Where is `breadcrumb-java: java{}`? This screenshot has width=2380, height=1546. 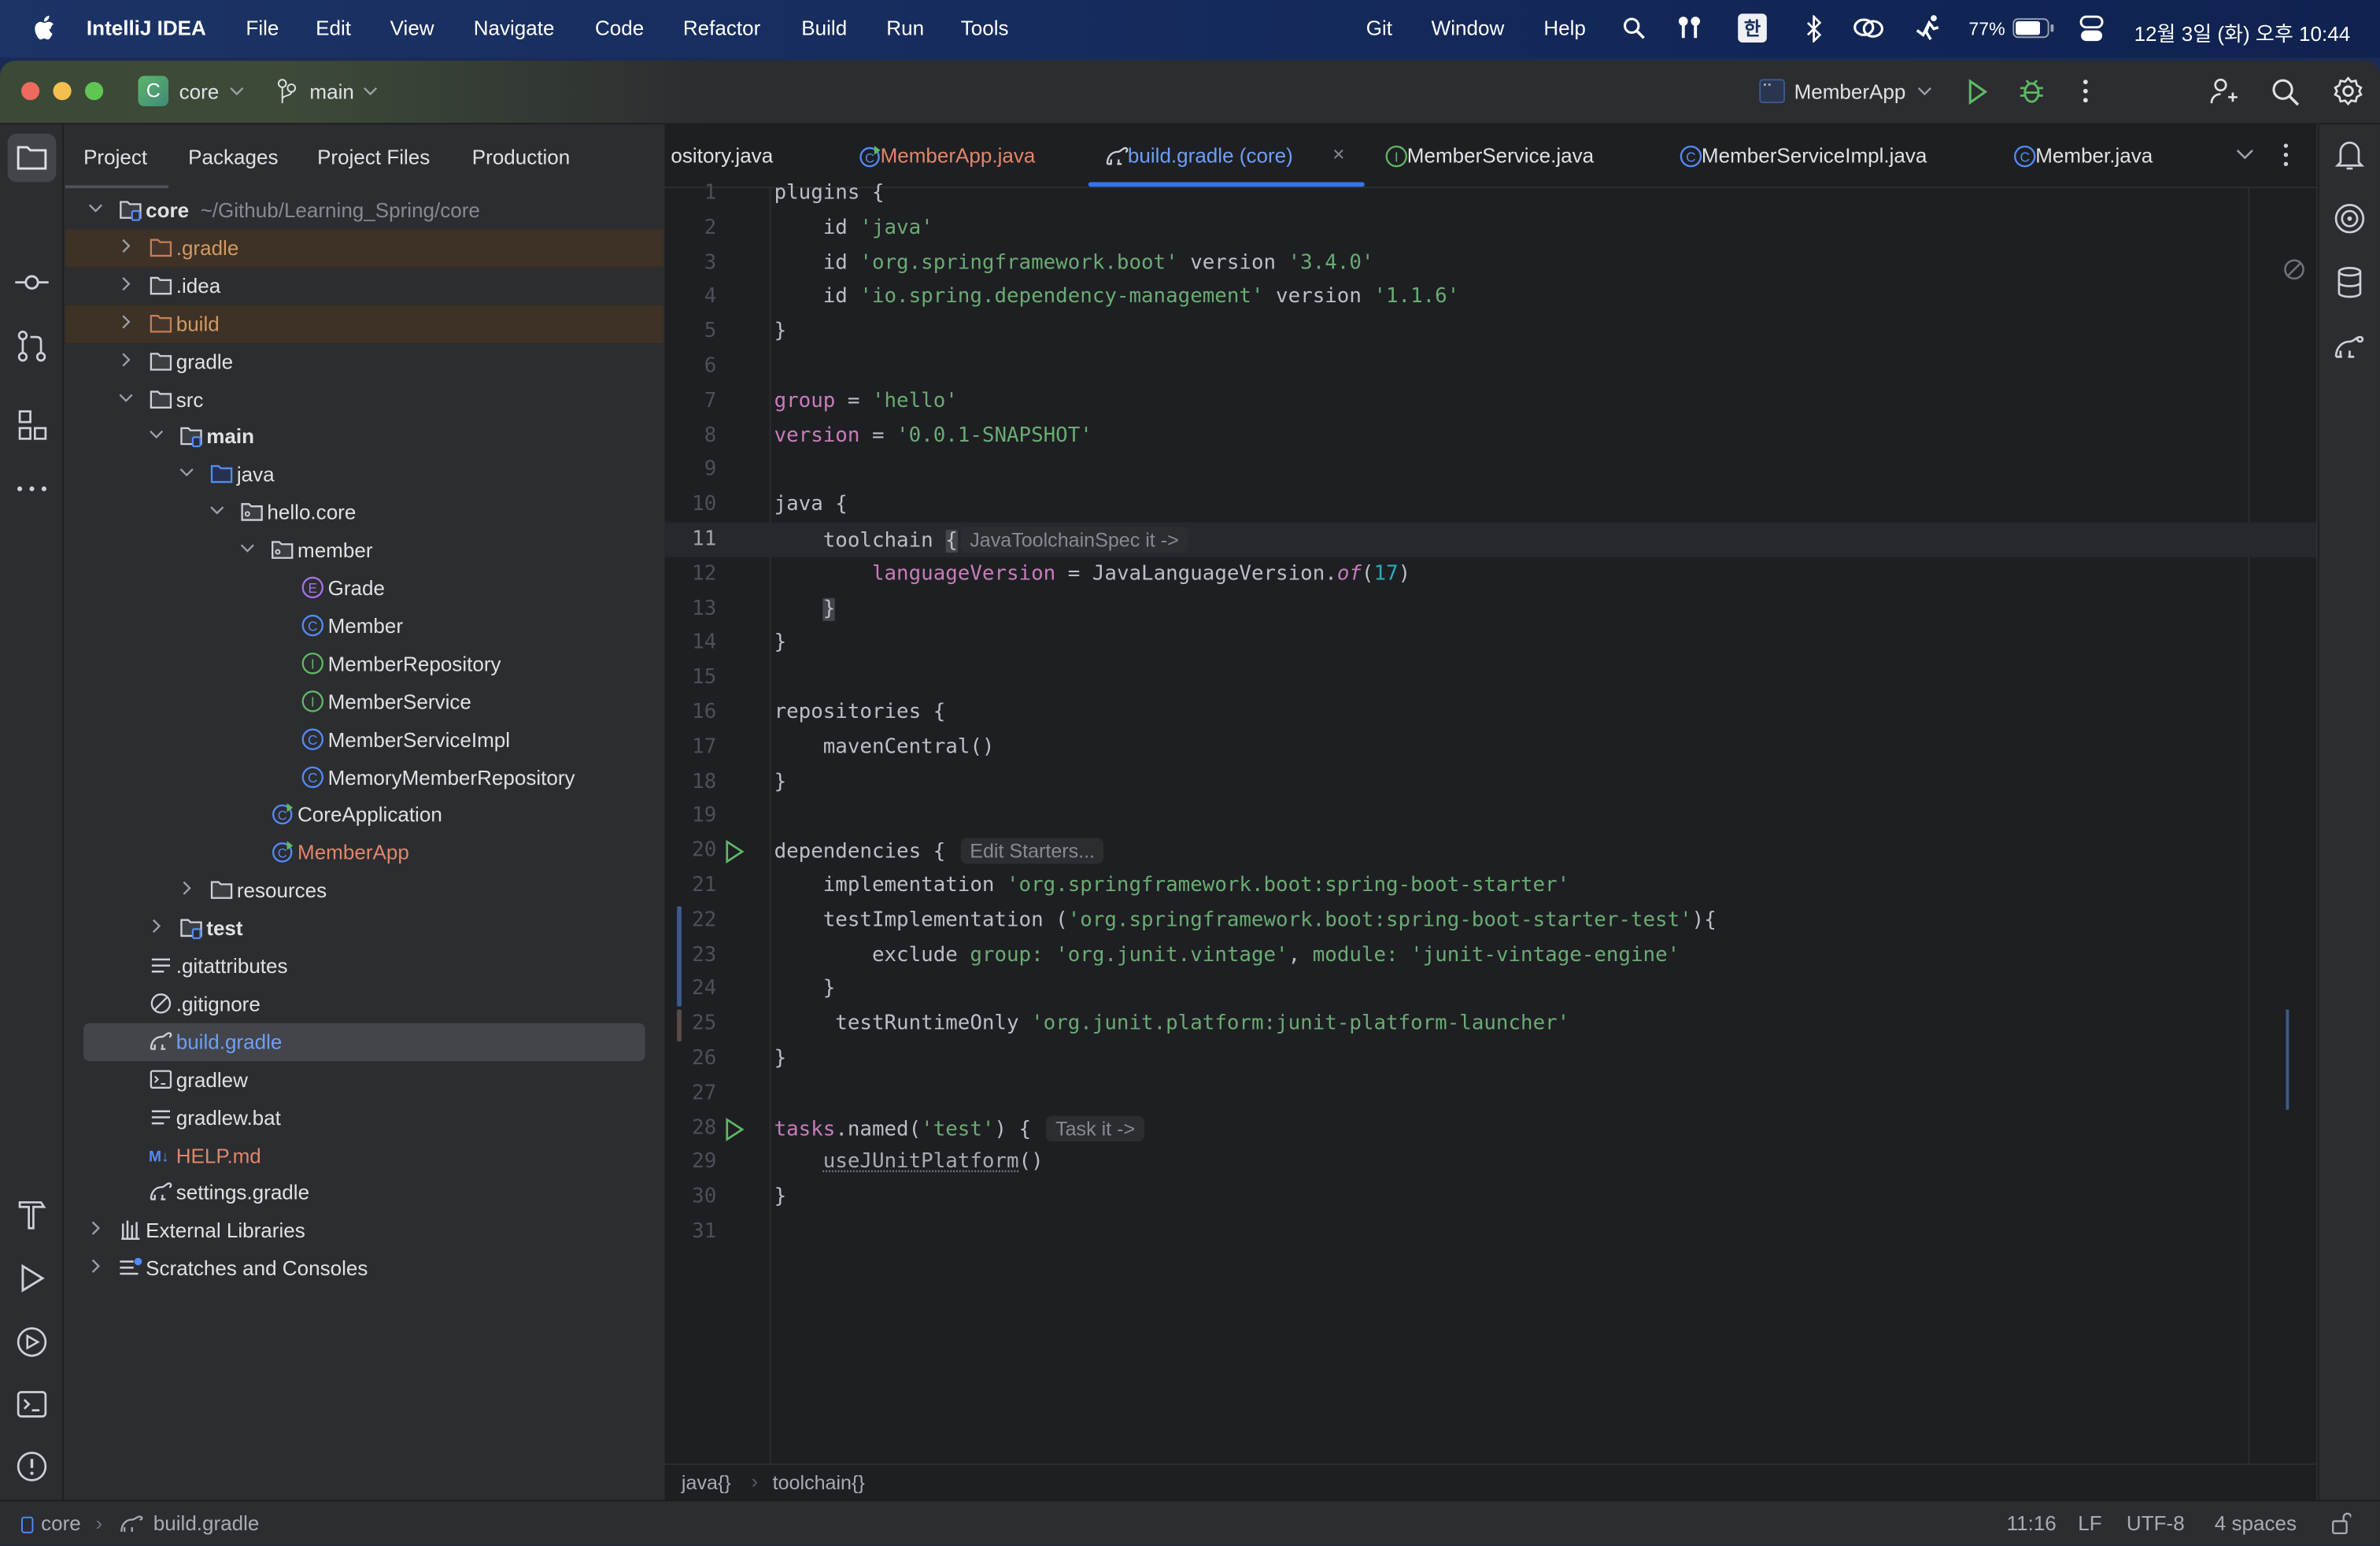 breadcrumb-java: java{} is located at coordinates (706, 1482).